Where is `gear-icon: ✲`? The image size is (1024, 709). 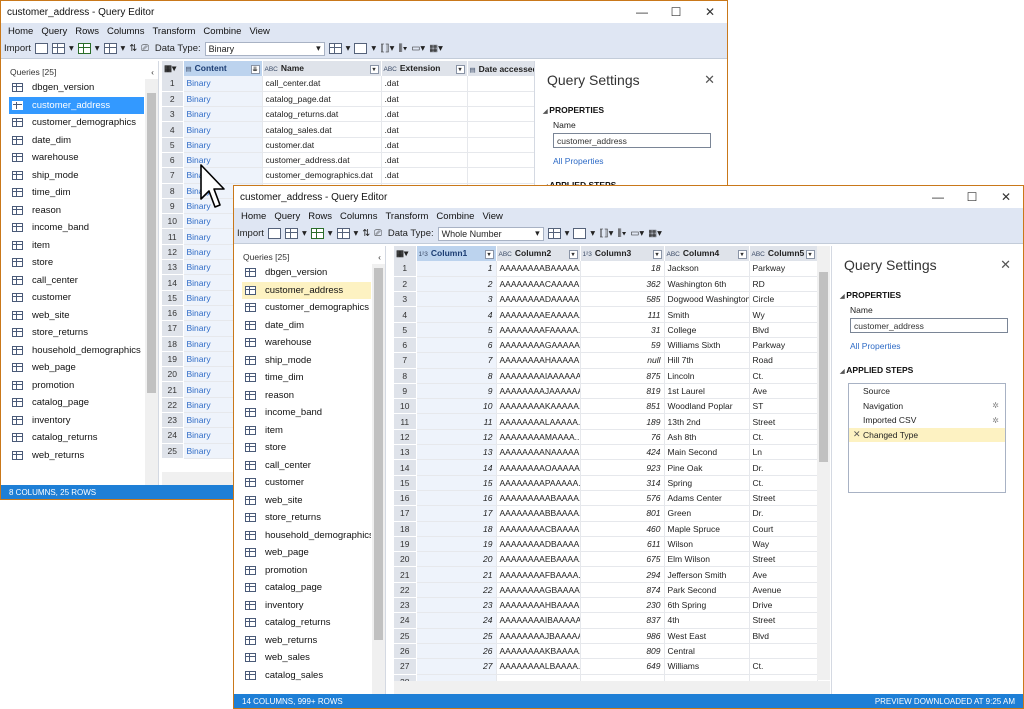 gear-icon: ✲ is located at coordinates (995, 420).